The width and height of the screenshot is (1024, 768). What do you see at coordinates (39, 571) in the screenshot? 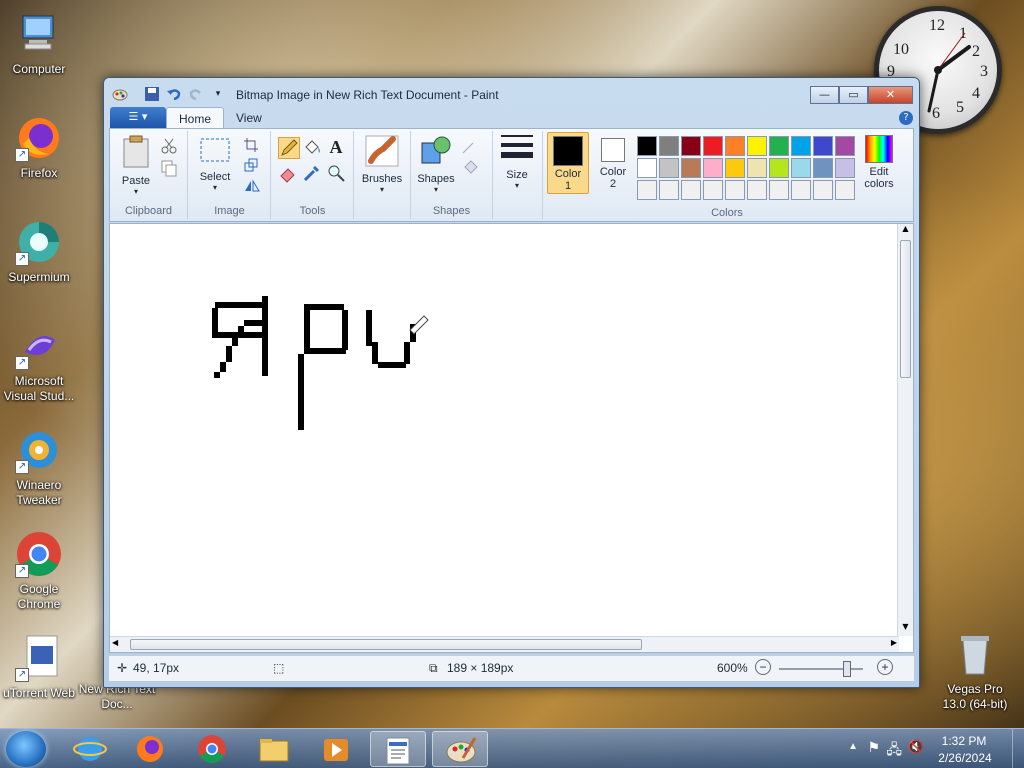
I see `desktop-icon-chrome: ↗ Google Chrome` at bounding box center [39, 571].